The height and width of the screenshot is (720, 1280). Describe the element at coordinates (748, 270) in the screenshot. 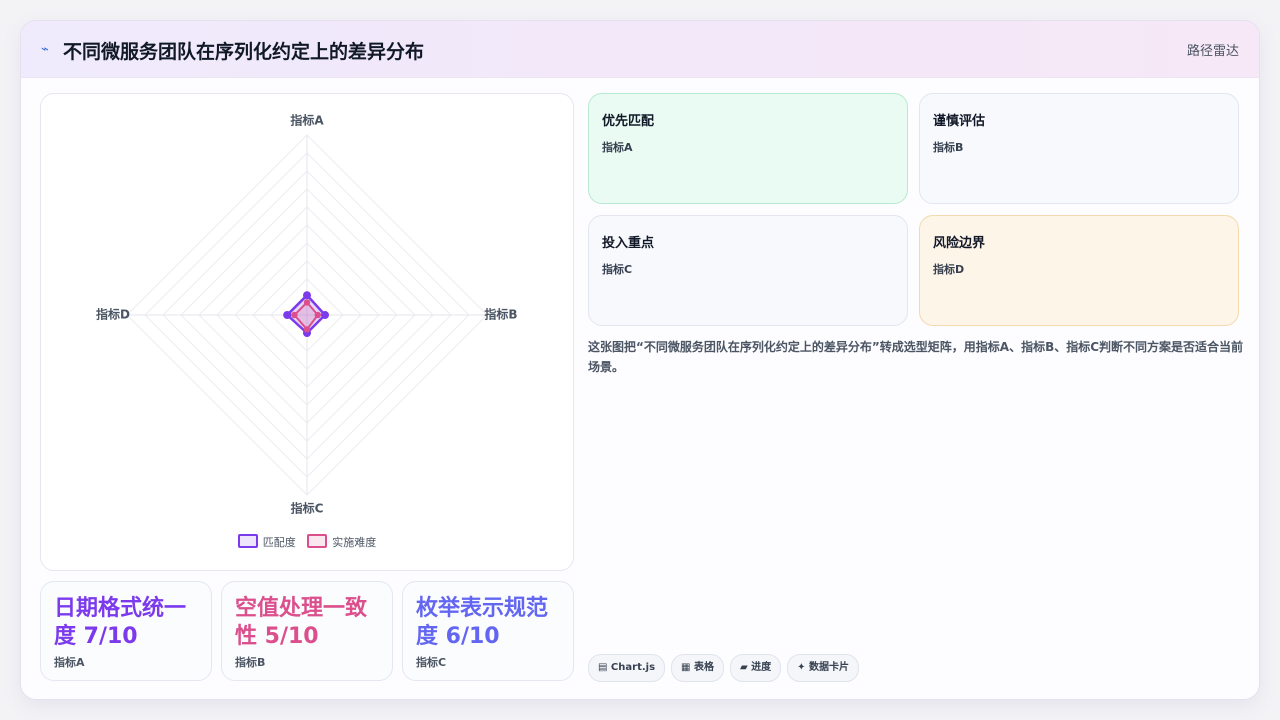

I see `quadrant-card-3: 投入重点 指标C` at that location.